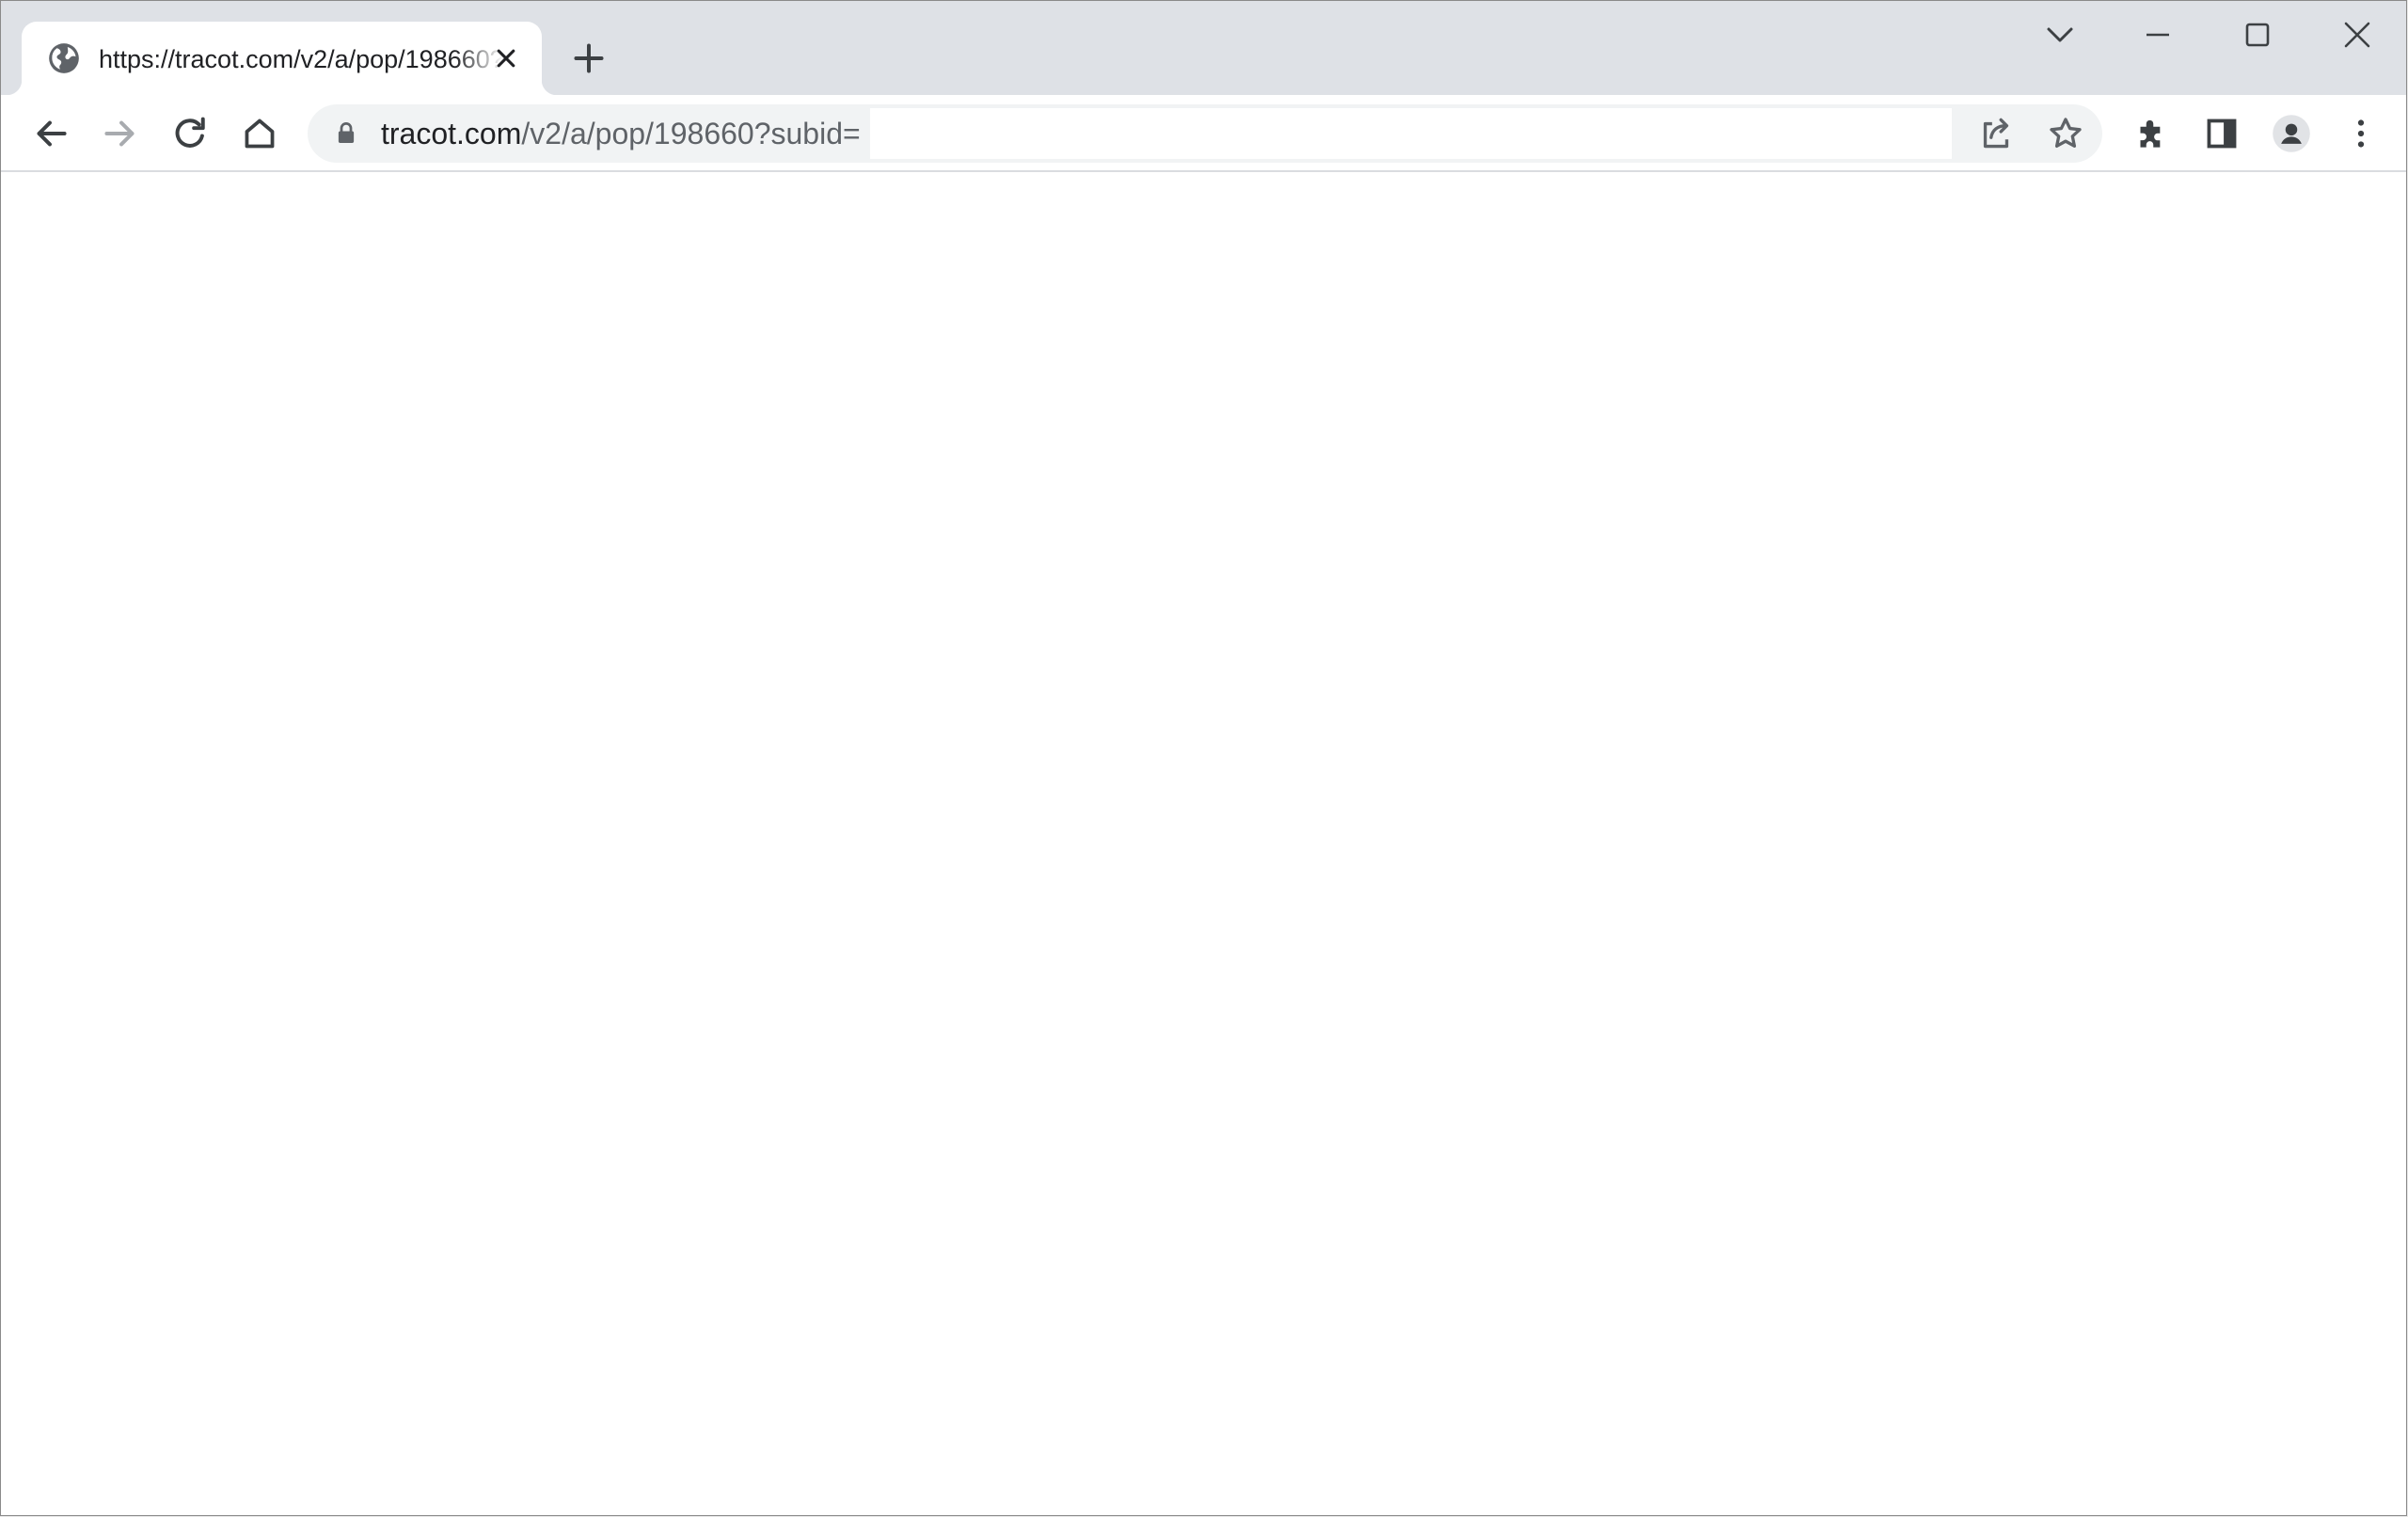 This screenshot has height=1517, width=2408. What do you see at coordinates (452, 133) in the screenshot?
I see `url-domain: tracot.com` at bounding box center [452, 133].